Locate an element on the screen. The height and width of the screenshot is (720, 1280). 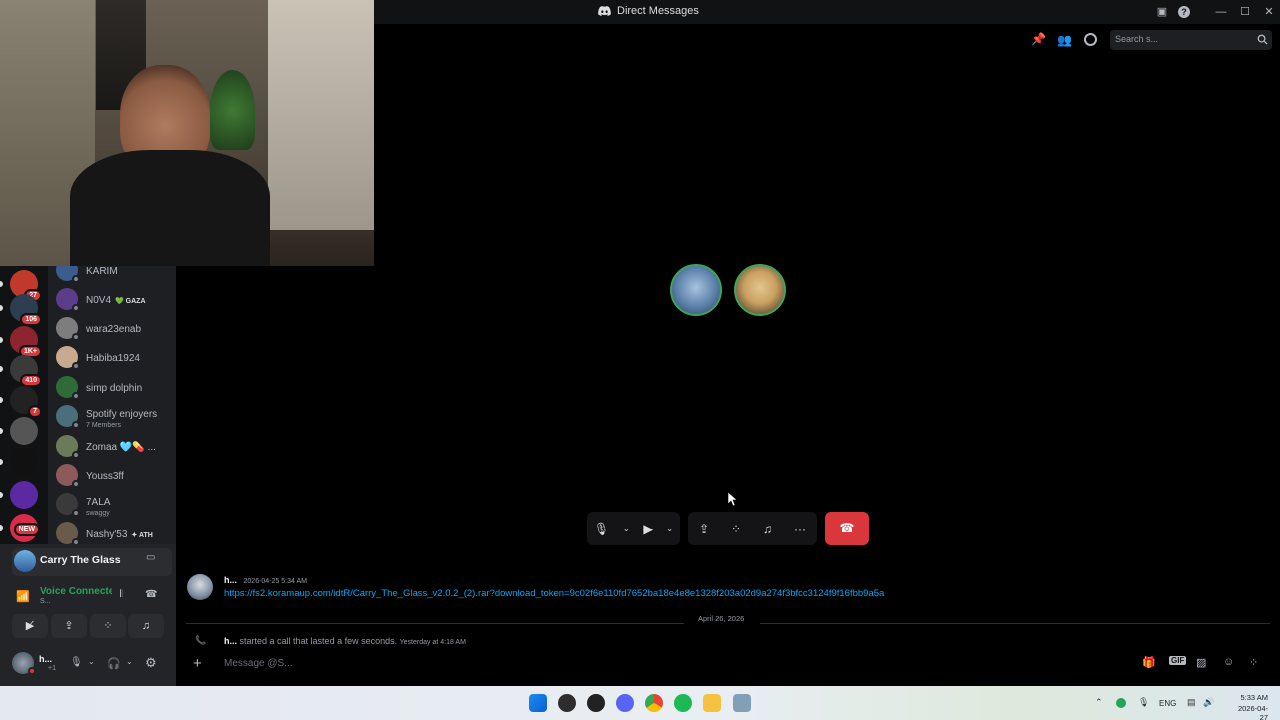
screen-share-button: ⇪ is located at coordinates (69, 626).